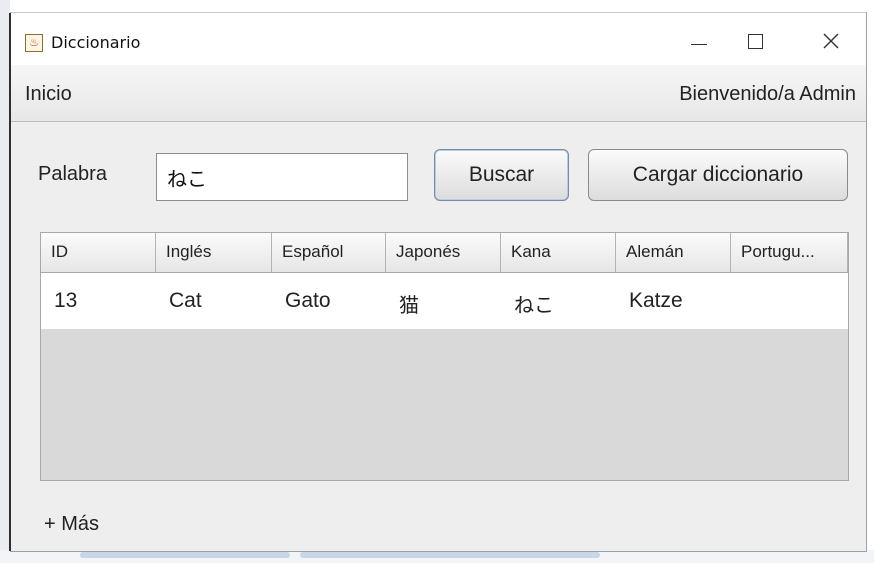 The height and width of the screenshot is (563, 874). Describe the element at coordinates (329, 301) in the screenshot. I see `cell-espanol: Gato` at that location.